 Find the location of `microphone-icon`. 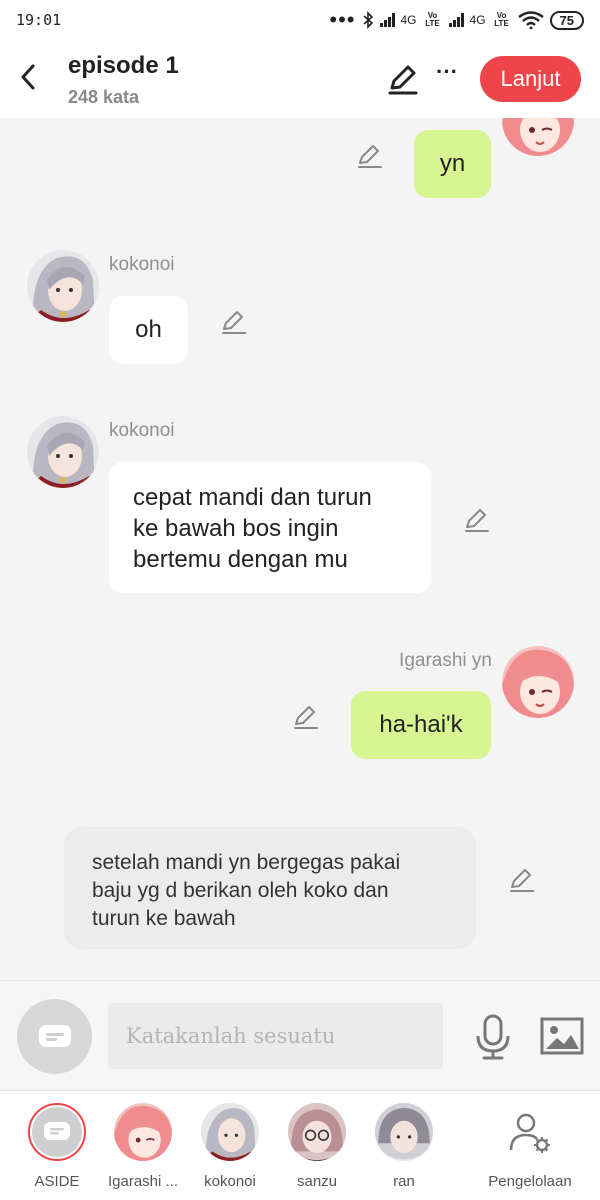

microphone-icon is located at coordinates (493, 1037).